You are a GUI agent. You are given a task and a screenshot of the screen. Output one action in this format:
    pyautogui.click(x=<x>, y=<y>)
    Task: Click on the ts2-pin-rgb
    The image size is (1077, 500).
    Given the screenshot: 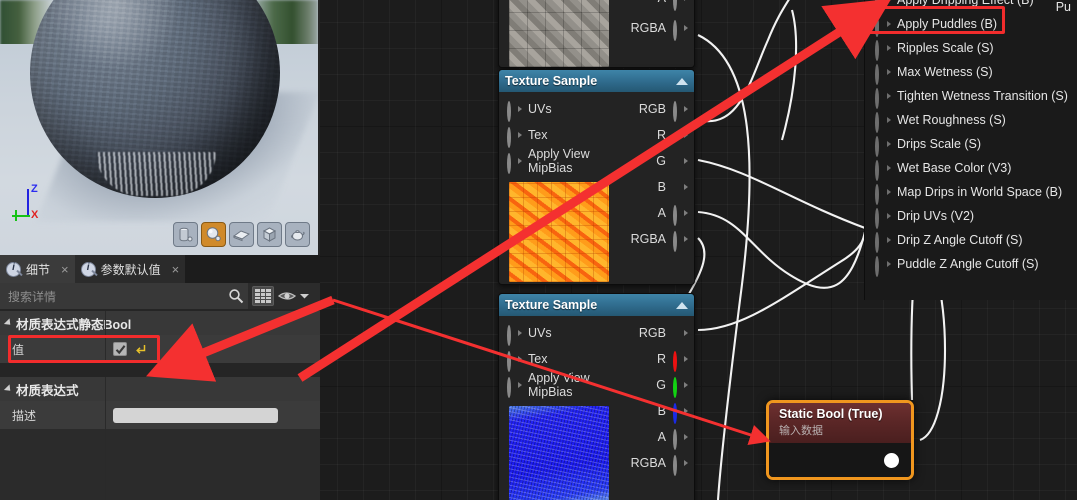 What is the action you would take?
    pyautogui.click(x=680, y=333)
    